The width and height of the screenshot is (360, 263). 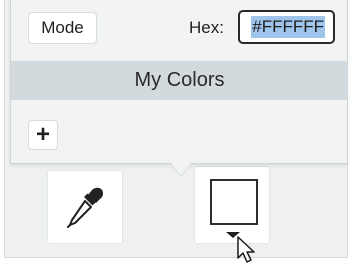 I want to click on hex-label: Hex:, so click(x=206, y=27).